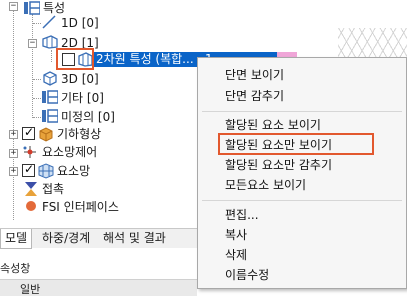  Describe the element at coordinates (31, 189) in the screenshot. I see `contact-icon` at that location.